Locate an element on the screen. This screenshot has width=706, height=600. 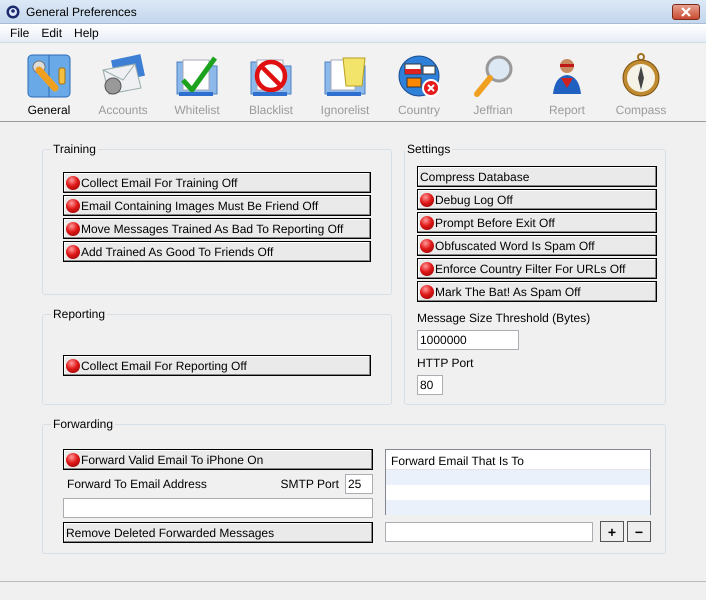
toggle-button: Forward Valid Email To iPhone On is located at coordinates (218, 459).